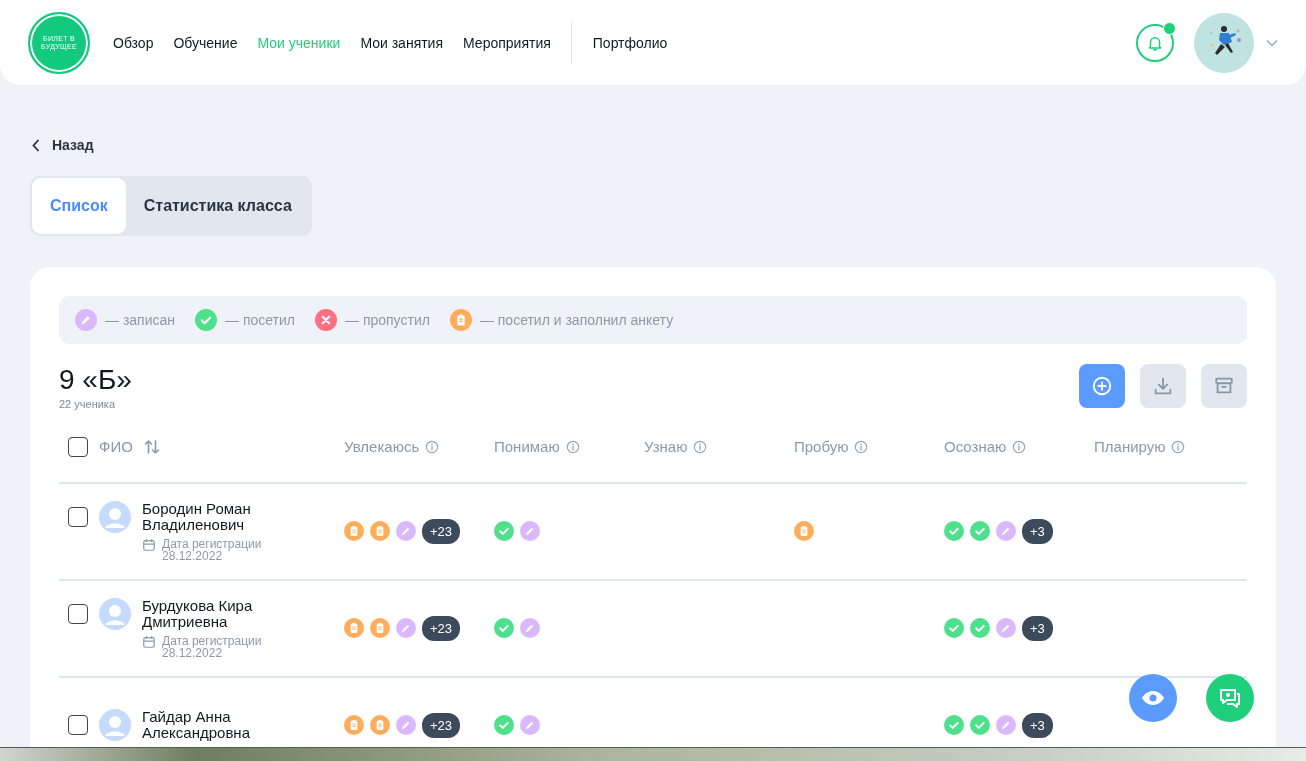  Describe the element at coordinates (576, 319) in the screenshot. I see `legend-label: — посетил и заполнил анкету` at that location.